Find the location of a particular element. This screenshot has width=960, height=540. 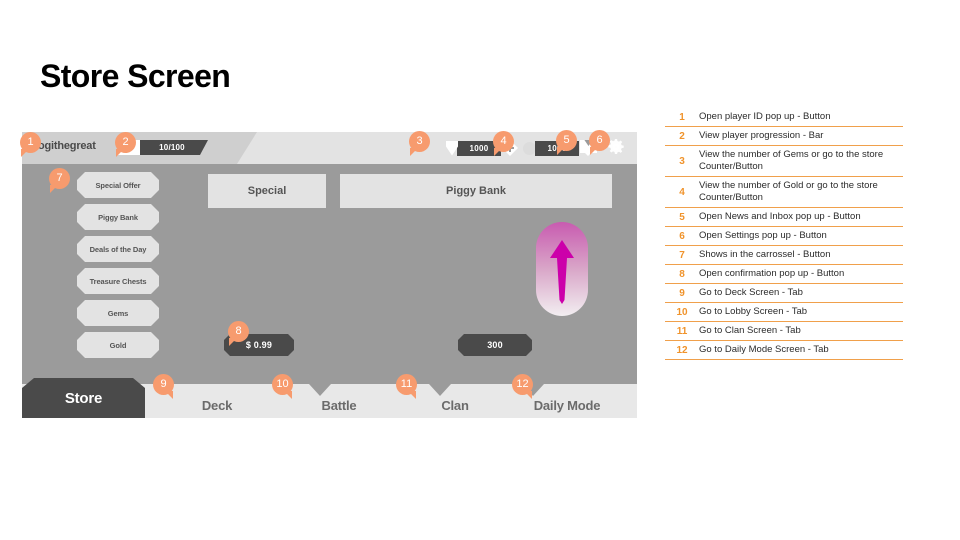

sidebar-strip is located at coordinates (47, 267).